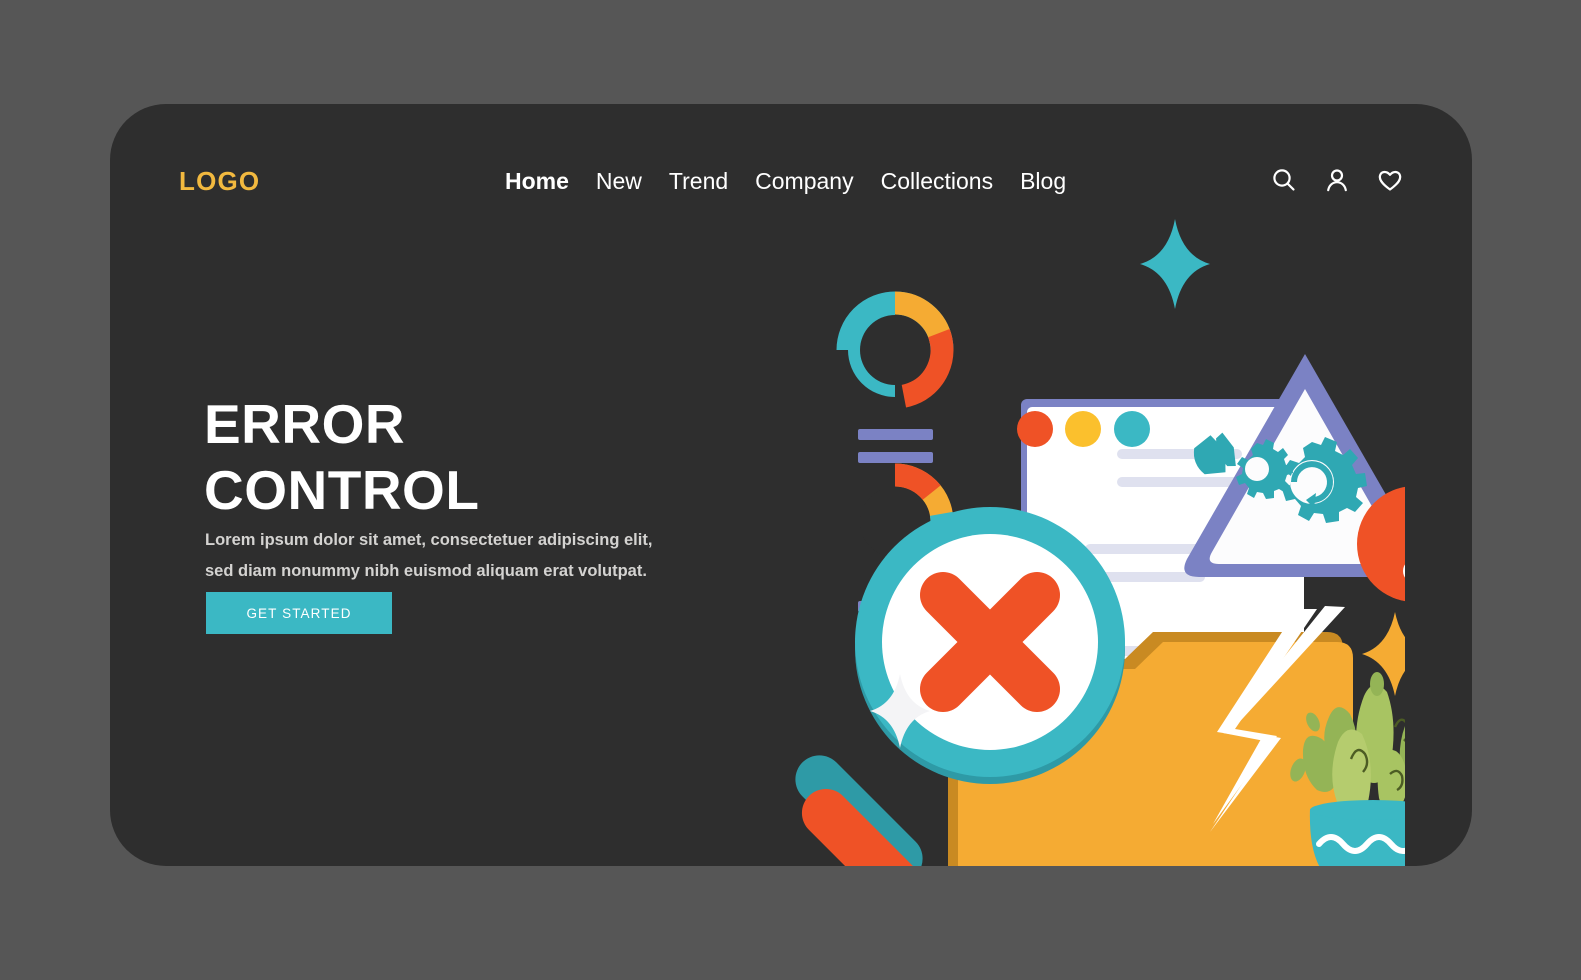  What do you see at coordinates (341, 457) in the screenshot?
I see `page-title: ERROR CONTROL` at bounding box center [341, 457].